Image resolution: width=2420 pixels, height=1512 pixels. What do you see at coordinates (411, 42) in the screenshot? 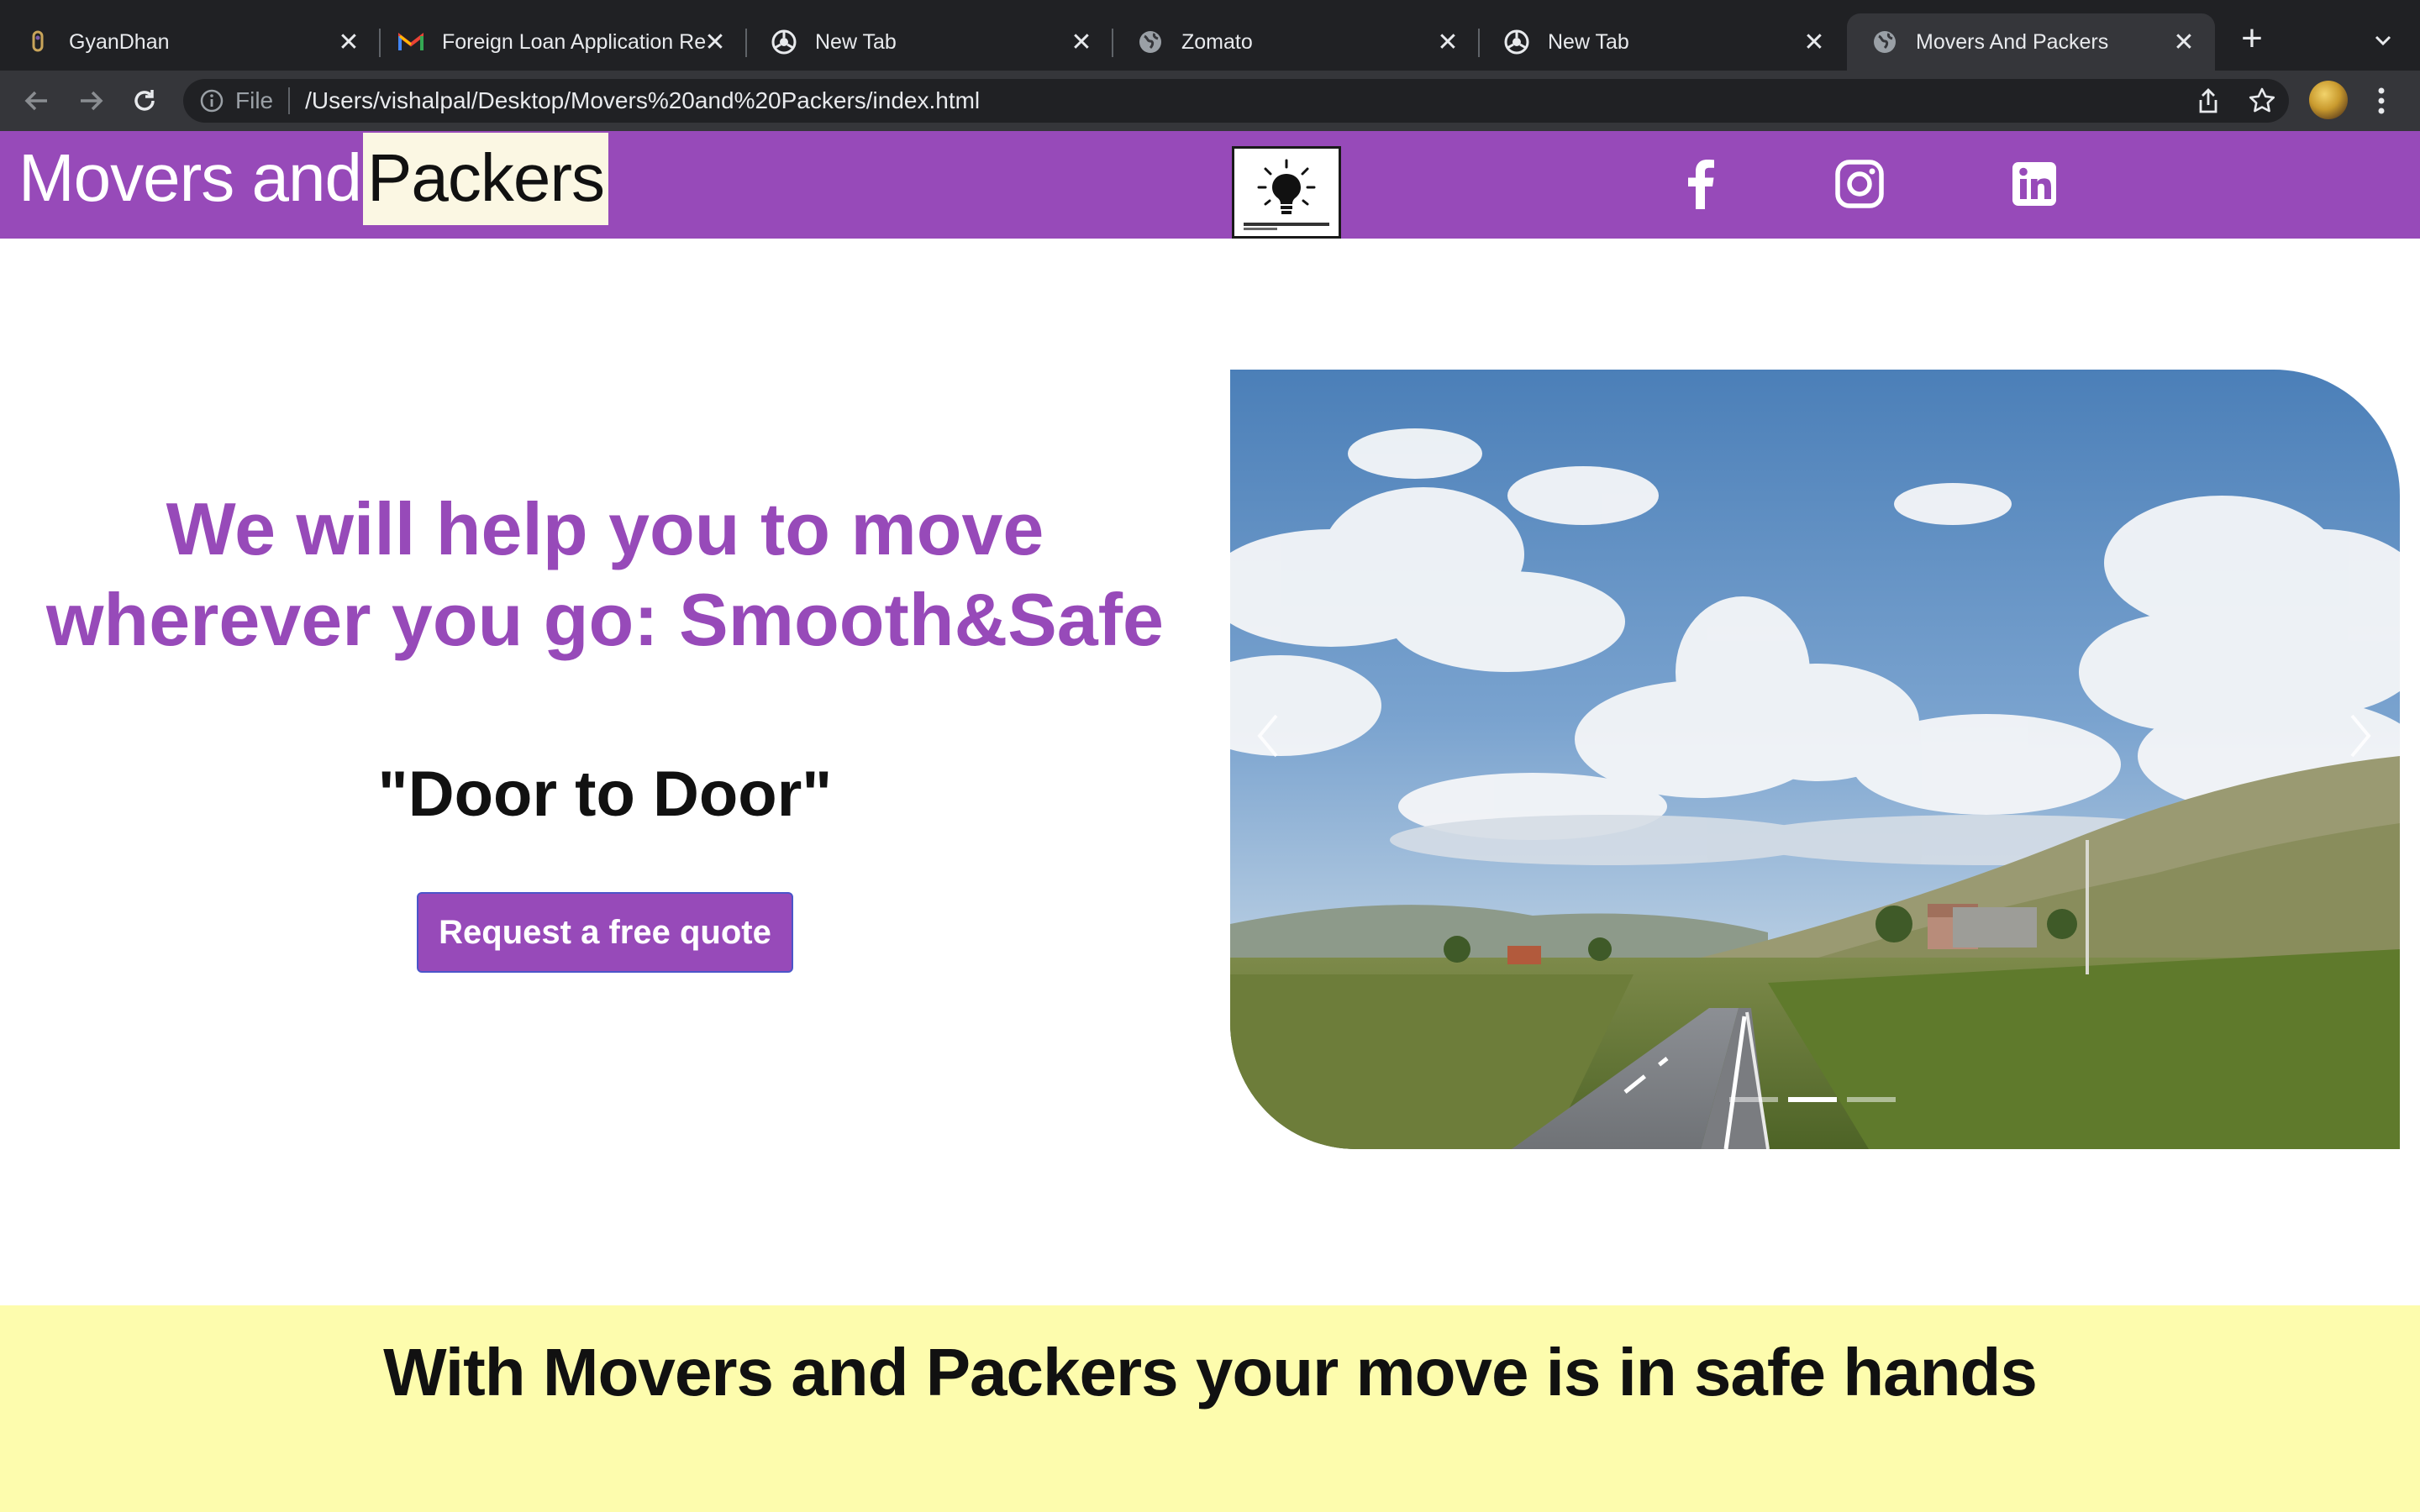
I see `gmail-icon` at bounding box center [411, 42].